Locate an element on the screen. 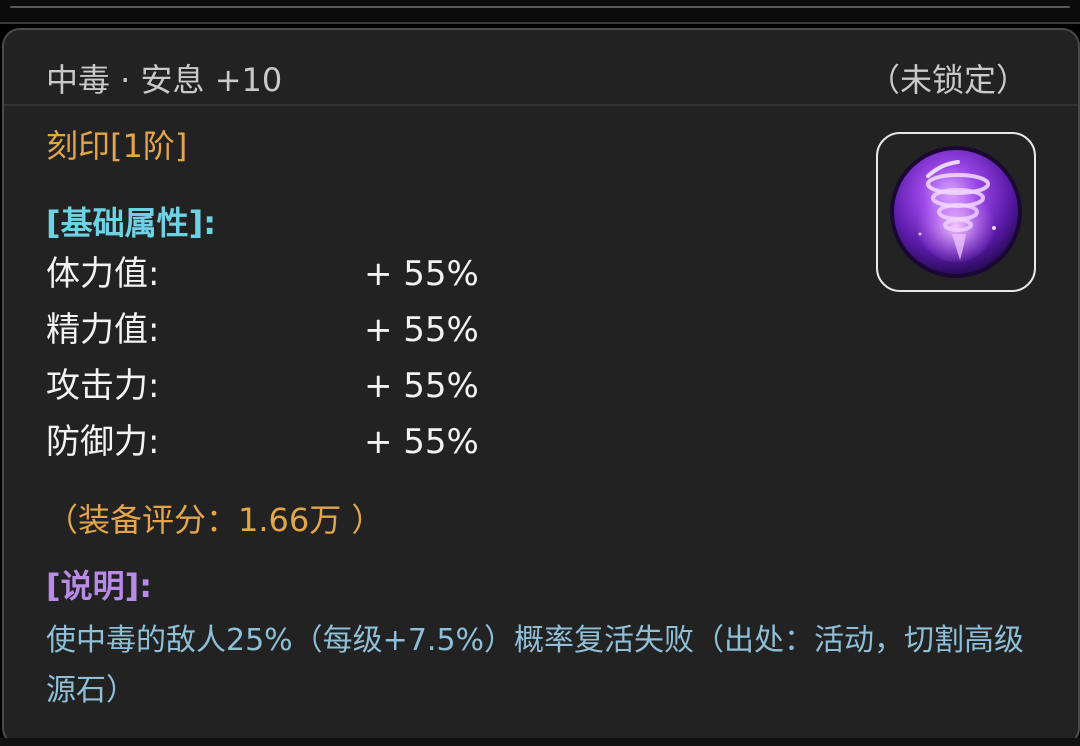 The height and width of the screenshot is (746, 1080). stat-label: 体力值: is located at coordinates (103, 274).